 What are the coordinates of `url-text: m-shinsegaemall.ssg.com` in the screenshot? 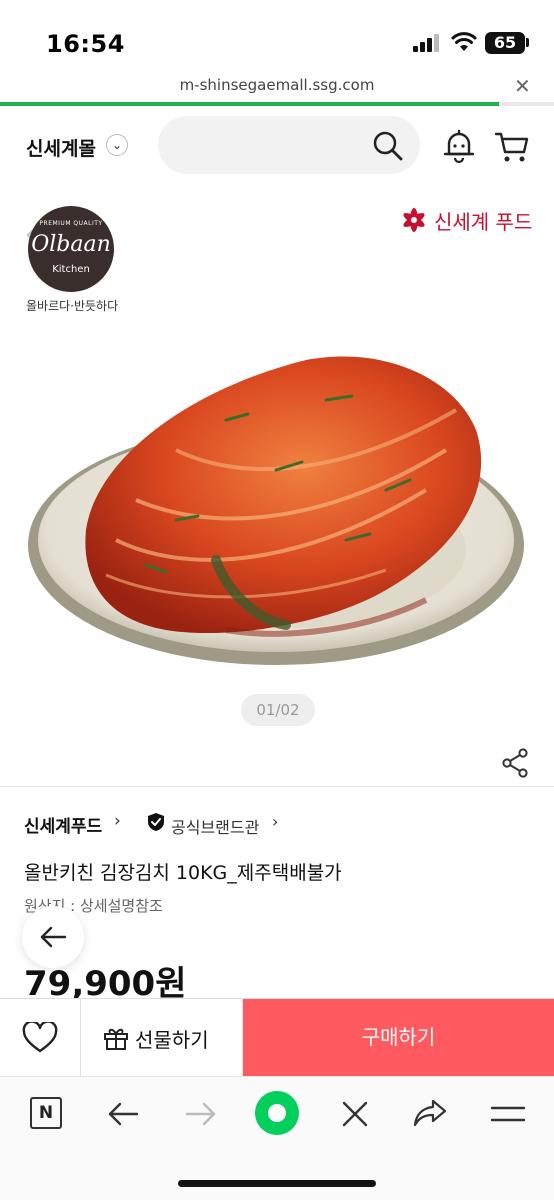 It's located at (277, 85).